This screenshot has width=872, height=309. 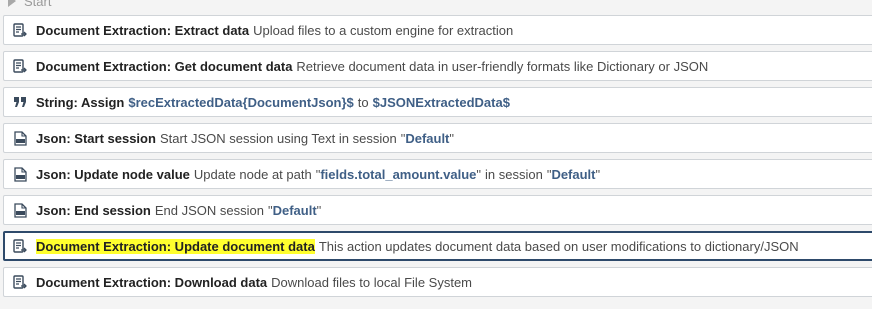 What do you see at coordinates (398, 174) in the screenshot?
I see `node-path: fields.total_amount.value` at bounding box center [398, 174].